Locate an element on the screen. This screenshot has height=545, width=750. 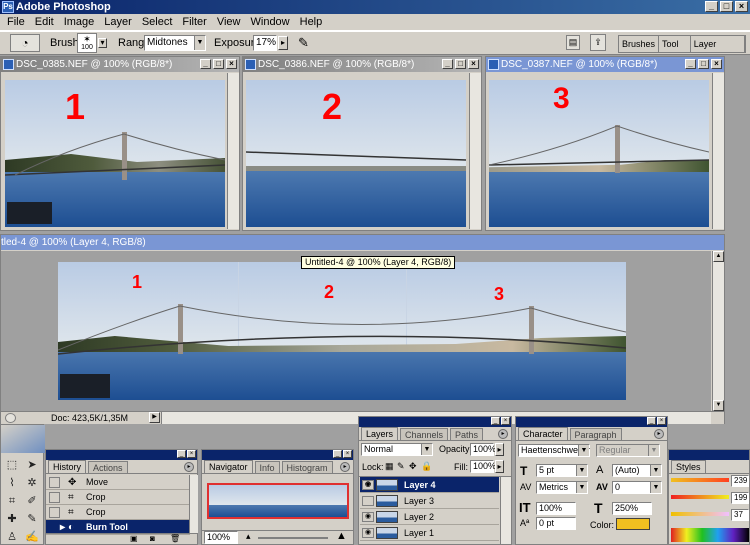
history-brush-icon: ✍ is located at coordinates (32, 537).